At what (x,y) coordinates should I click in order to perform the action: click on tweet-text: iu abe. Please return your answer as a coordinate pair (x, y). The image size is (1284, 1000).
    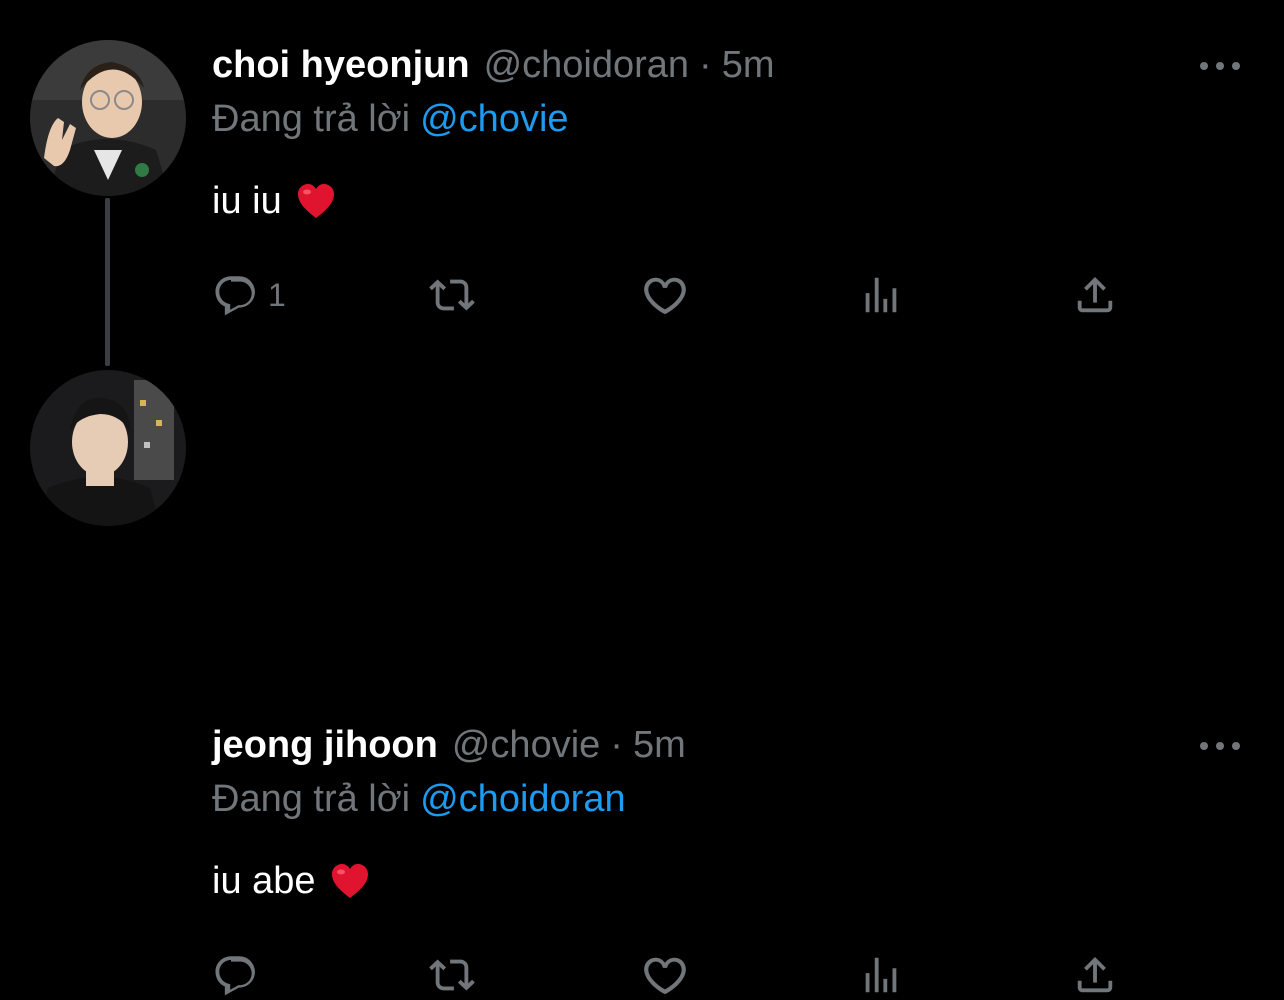
    Looking at the image, I should click on (291, 881).